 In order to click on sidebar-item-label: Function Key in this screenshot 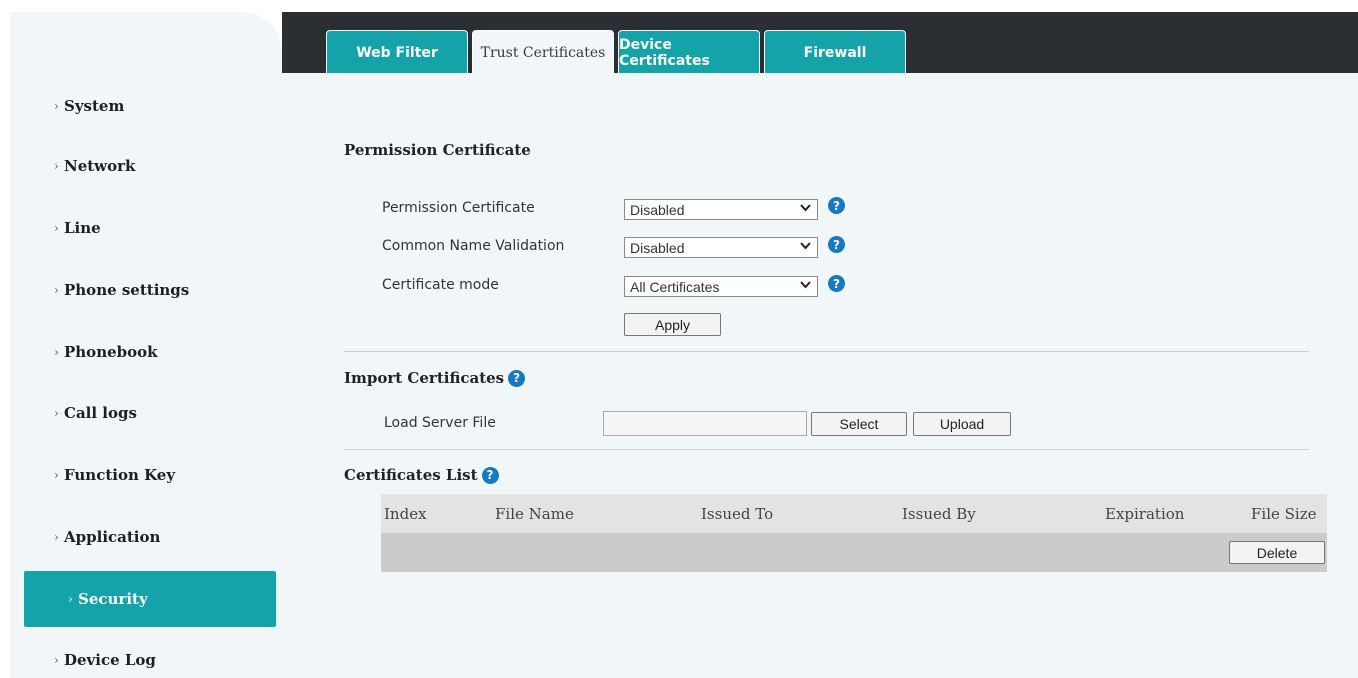, I will do `click(120, 475)`.